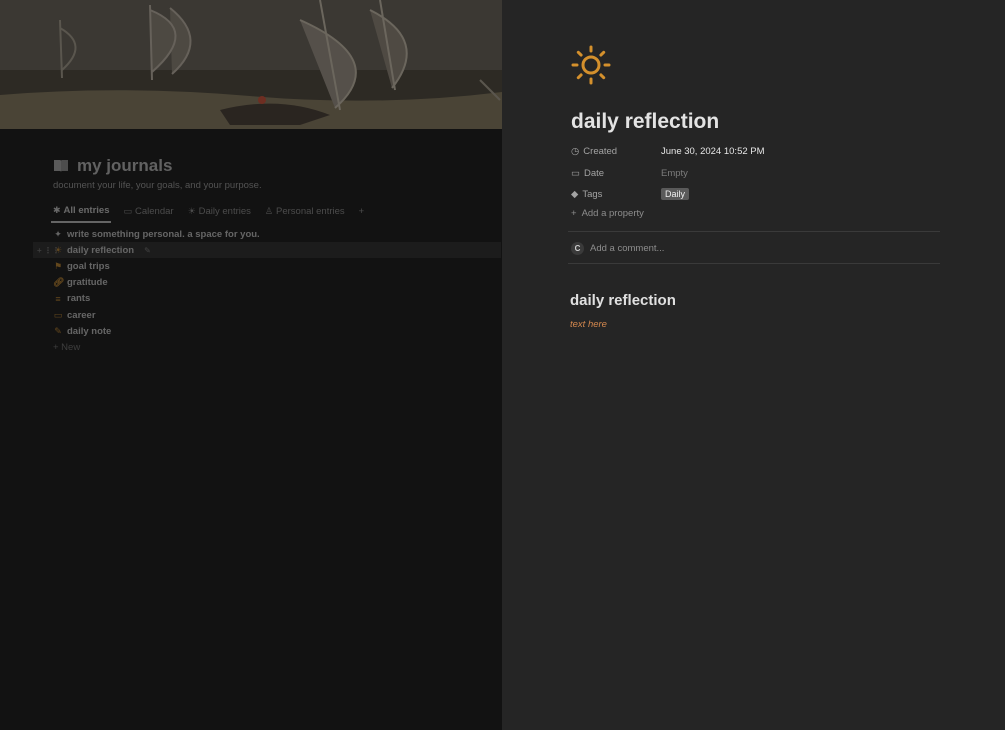  What do you see at coordinates (575, 151) in the screenshot?
I see `clock-icon: ◷` at bounding box center [575, 151].